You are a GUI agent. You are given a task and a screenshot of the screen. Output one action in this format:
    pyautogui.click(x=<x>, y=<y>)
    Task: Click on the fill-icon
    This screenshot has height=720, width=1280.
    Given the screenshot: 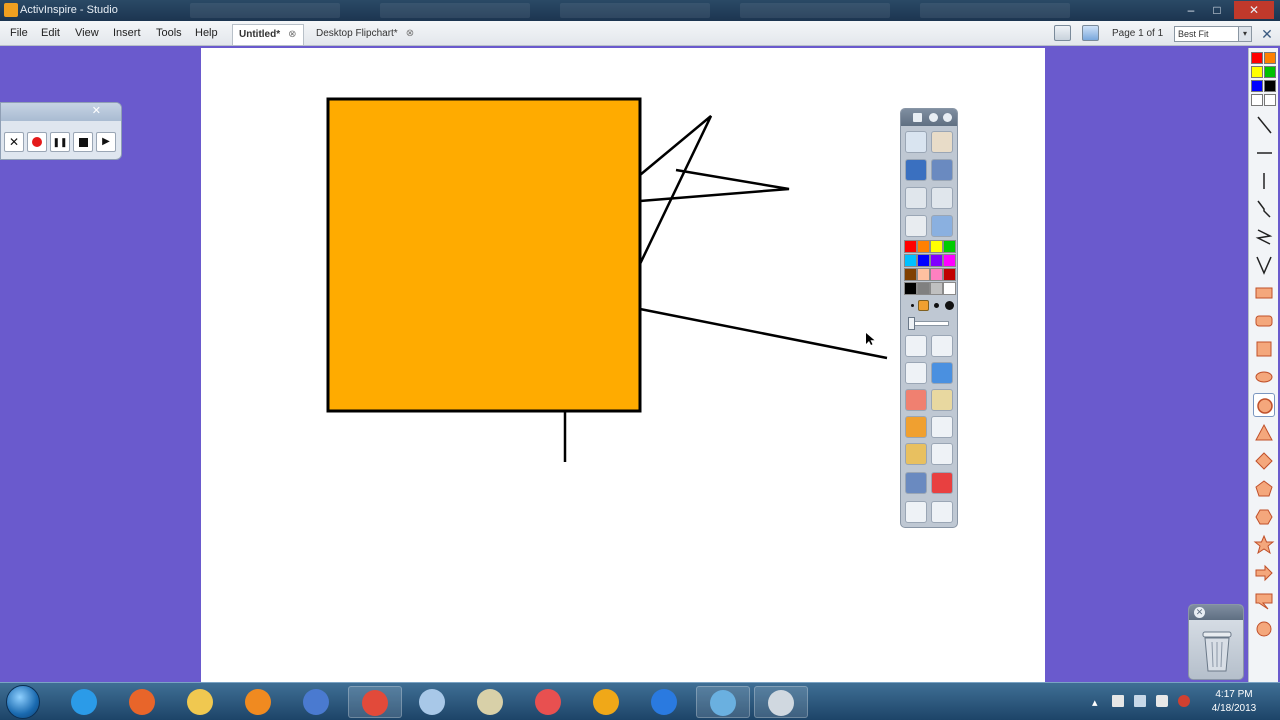 What is the action you would take?
    pyautogui.click(x=942, y=400)
    